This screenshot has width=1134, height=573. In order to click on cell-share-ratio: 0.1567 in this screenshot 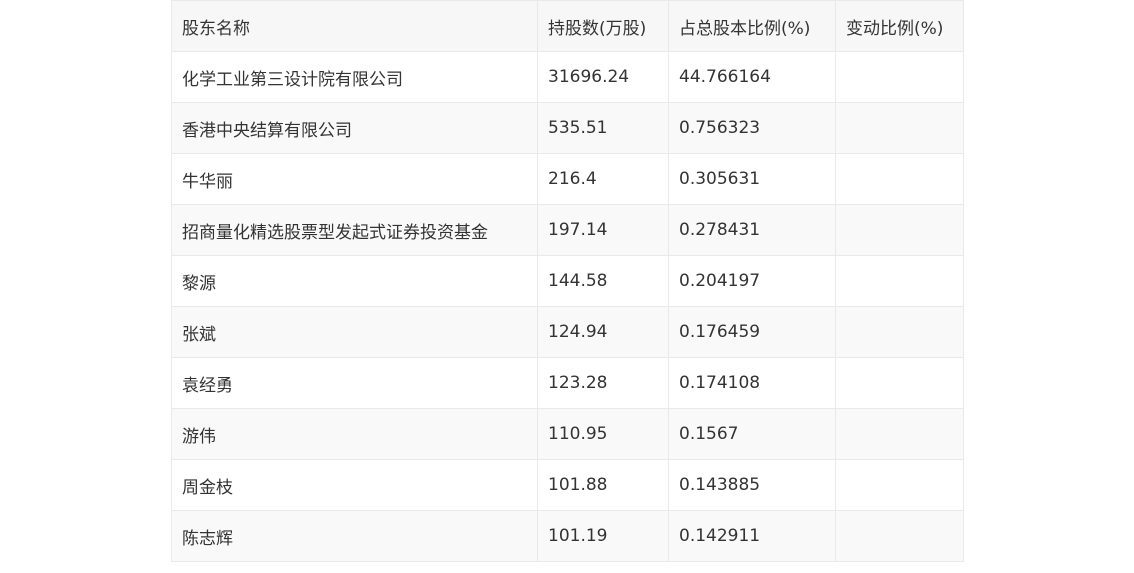, I will do `click(752, 434)`.